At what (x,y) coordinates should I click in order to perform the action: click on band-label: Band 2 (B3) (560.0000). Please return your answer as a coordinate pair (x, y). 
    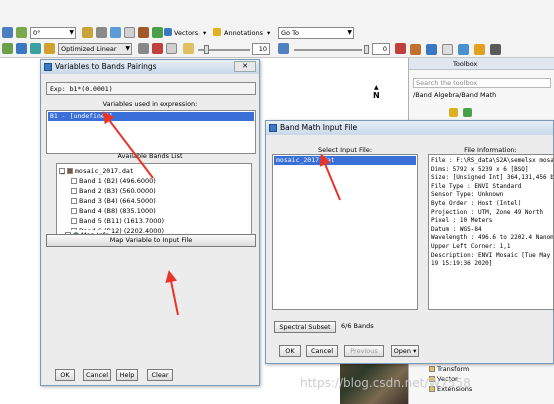
    Looking at the image, I should click on (117, 191).